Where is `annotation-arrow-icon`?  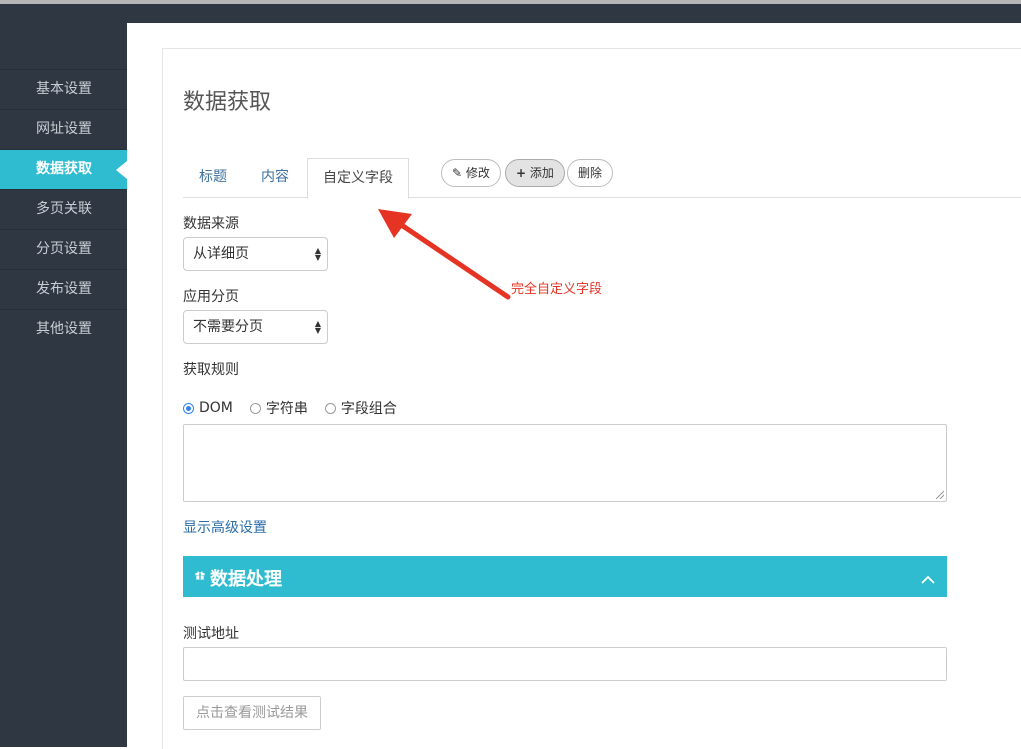 annotation-arrow-icon is located at coordinates (444, 254).